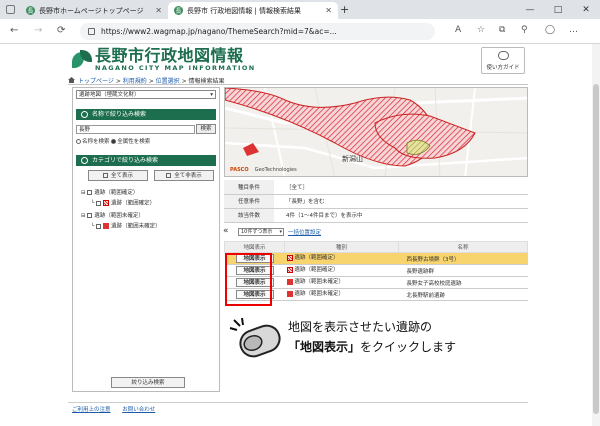 The image size is (600, 426). I want to click on radio-selected-icon, so click(114, 141).